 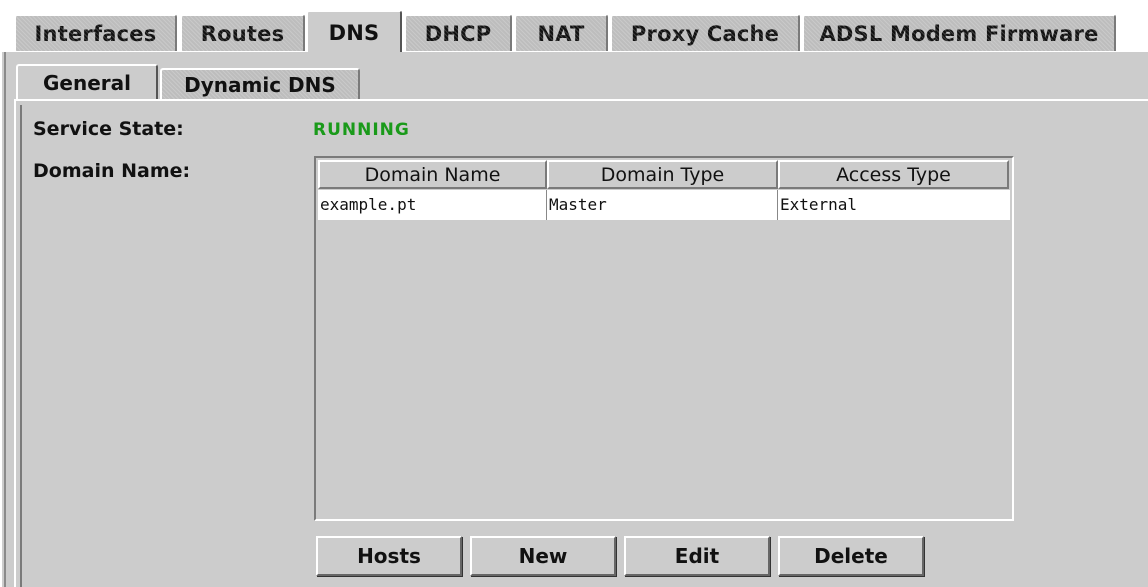 I want to click on column-header-access-type-label: Access Type, so click(x=893, y=174).